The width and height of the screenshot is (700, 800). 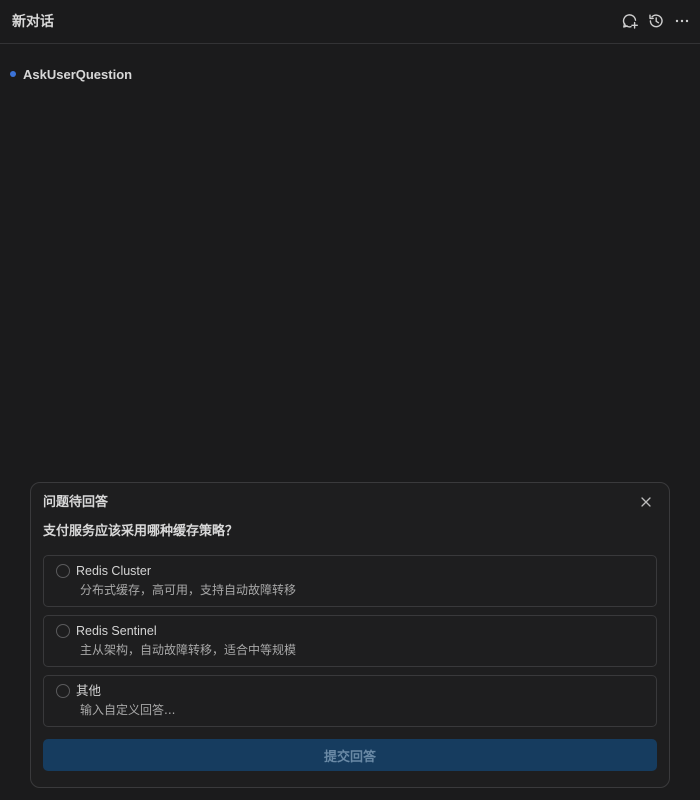 I want to click on history-button, so click(x=656, y=21).